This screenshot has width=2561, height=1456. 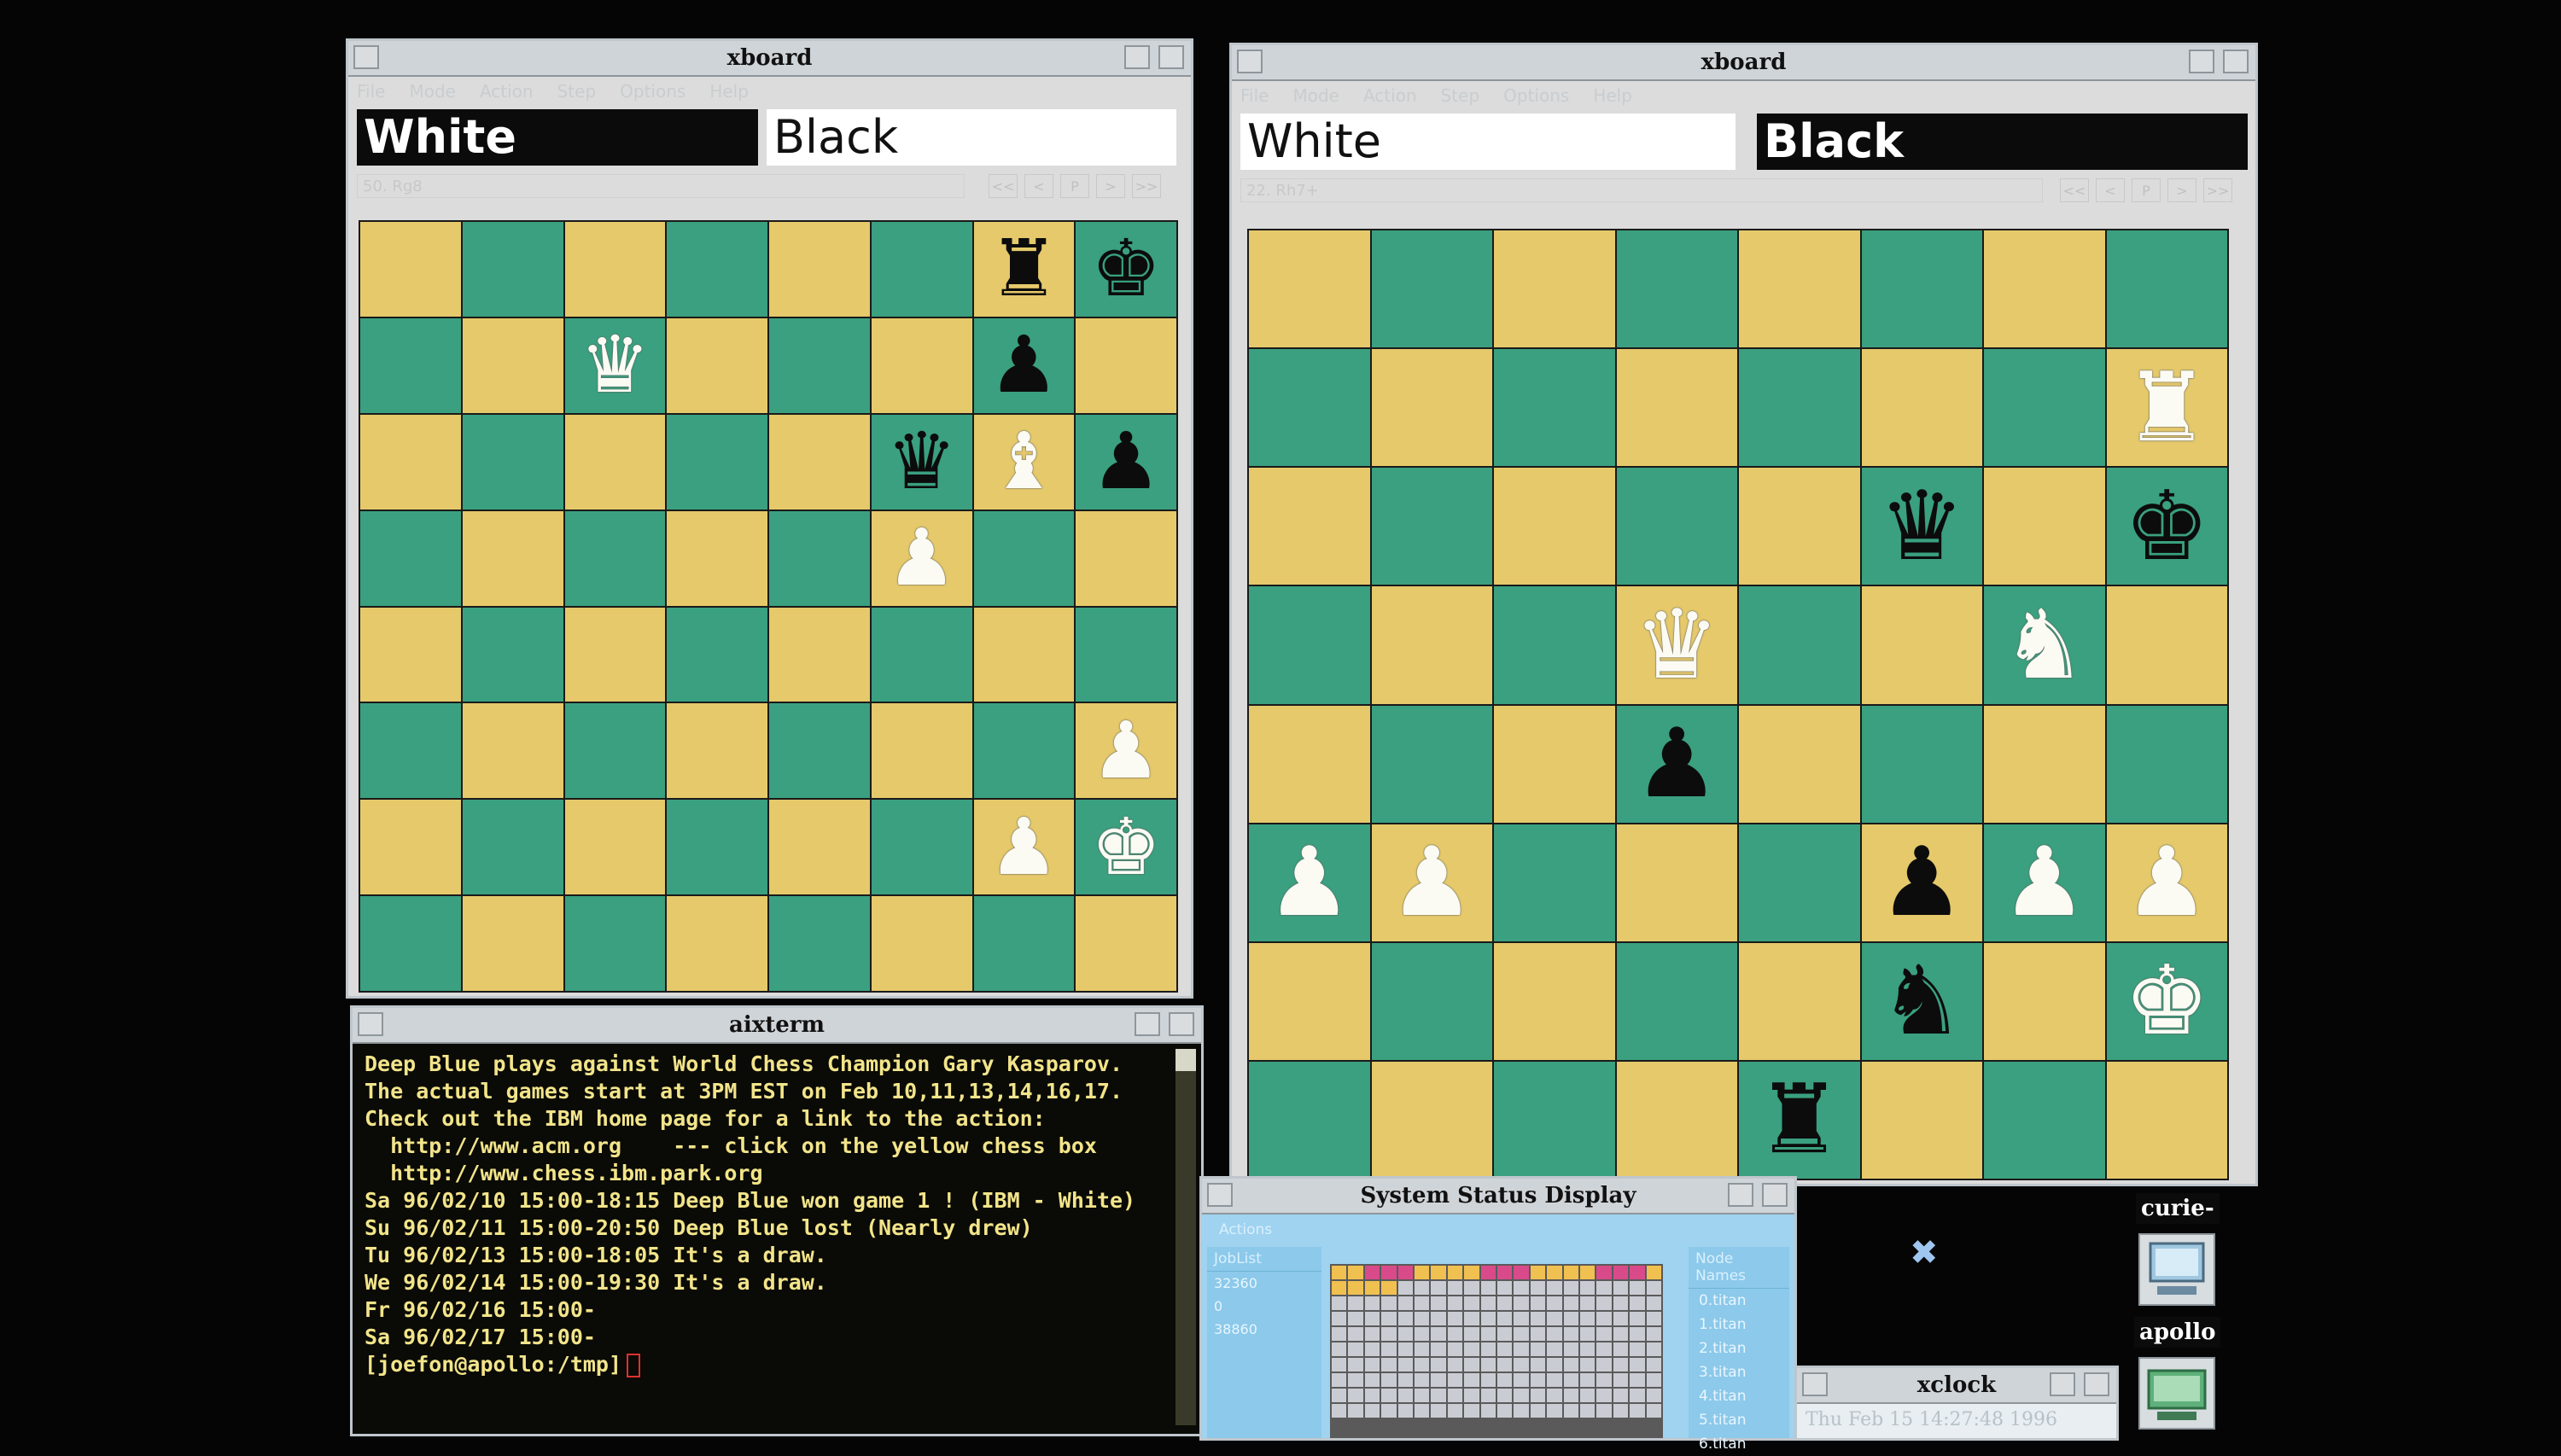 What do you see at coordinates (2181, 190) in the screenshot?
I see `nav-forward-button: >` at bounding box center [2181, 190].